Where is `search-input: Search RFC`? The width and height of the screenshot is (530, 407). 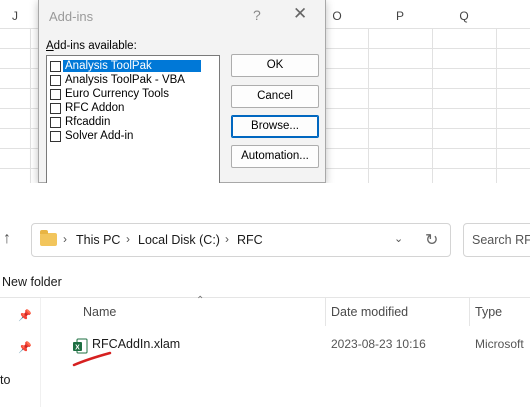 search-input: Search RFC is located at coordinates (496, 240).